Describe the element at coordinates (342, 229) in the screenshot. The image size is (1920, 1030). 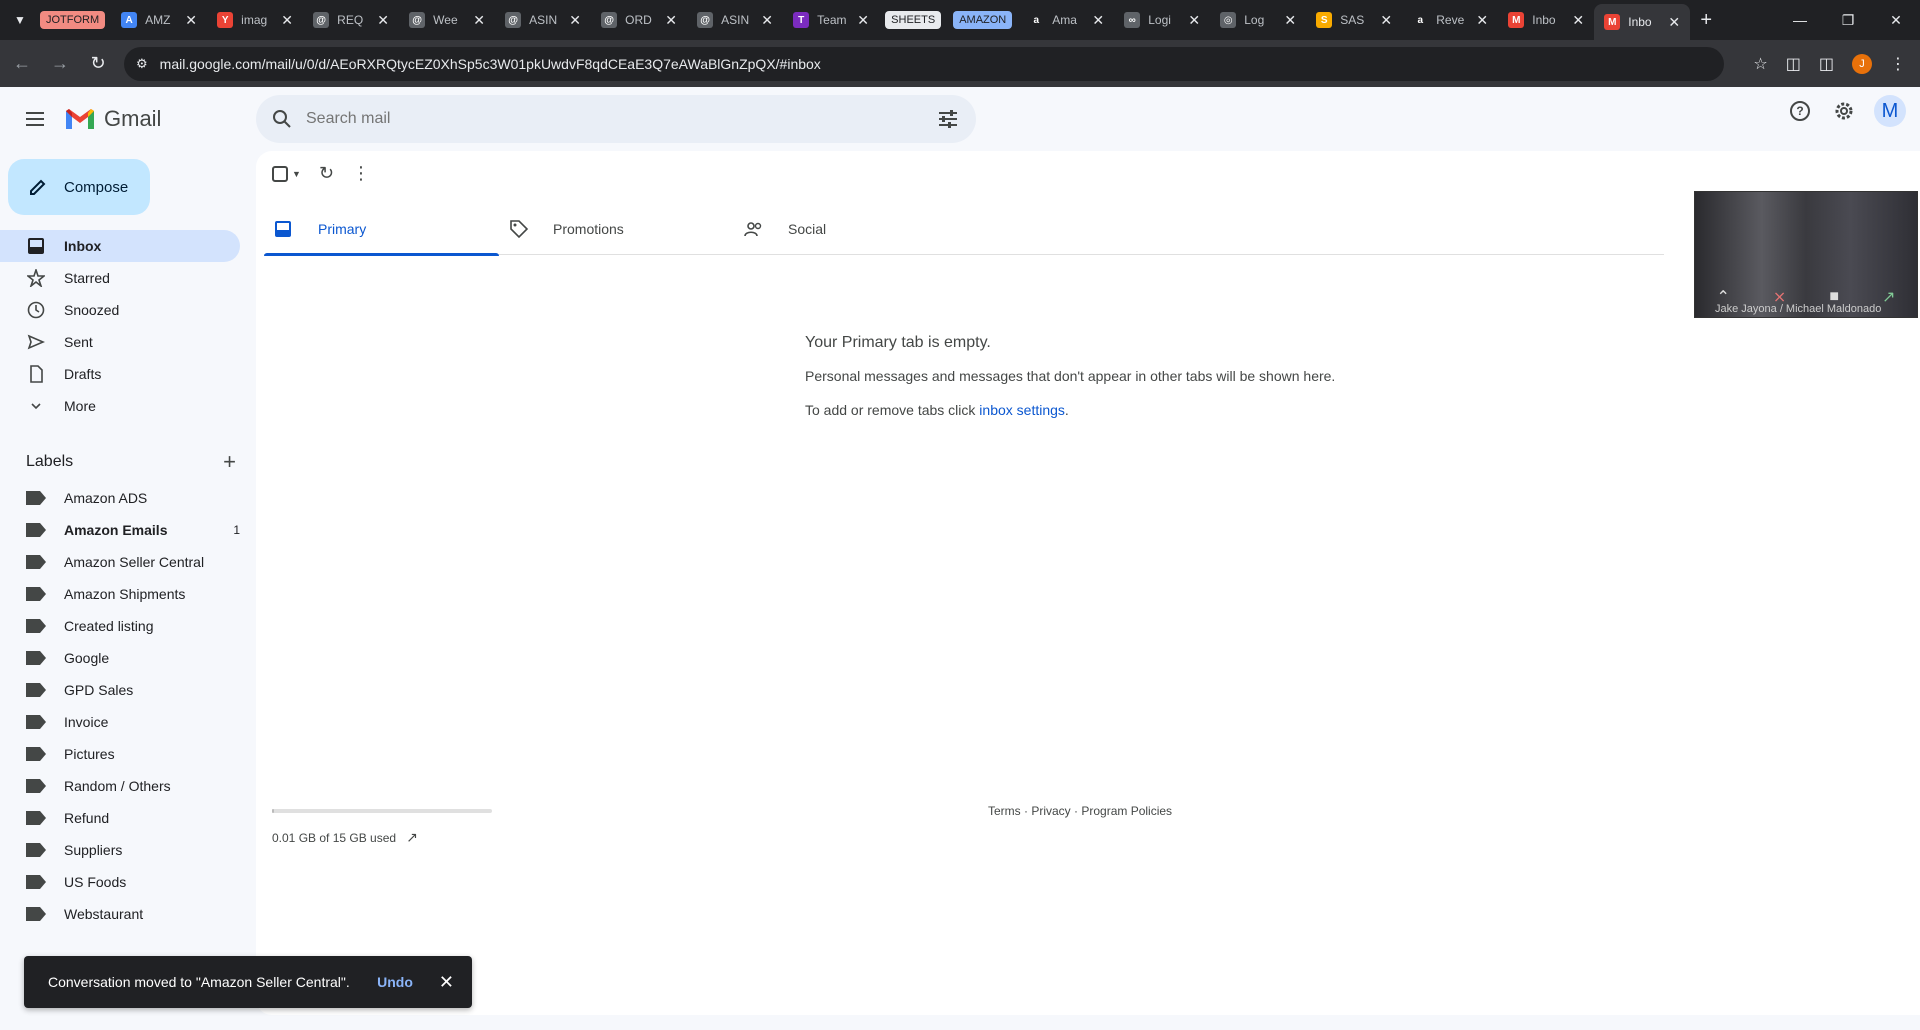
I see `tab-label: Primary` at that location.